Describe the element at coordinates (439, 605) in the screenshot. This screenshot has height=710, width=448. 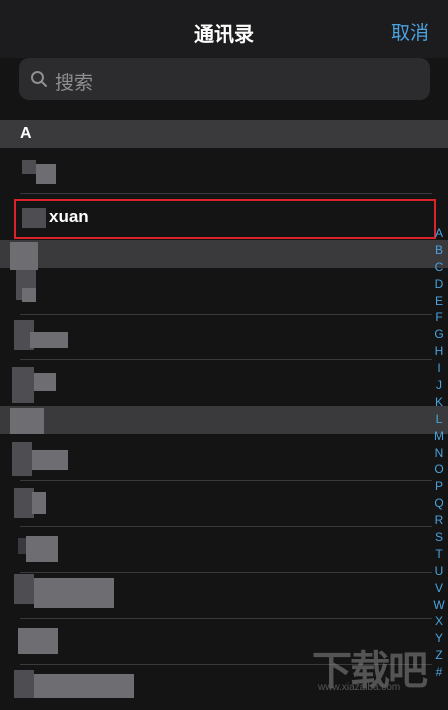
I see `index-letter-w: W` at that location.